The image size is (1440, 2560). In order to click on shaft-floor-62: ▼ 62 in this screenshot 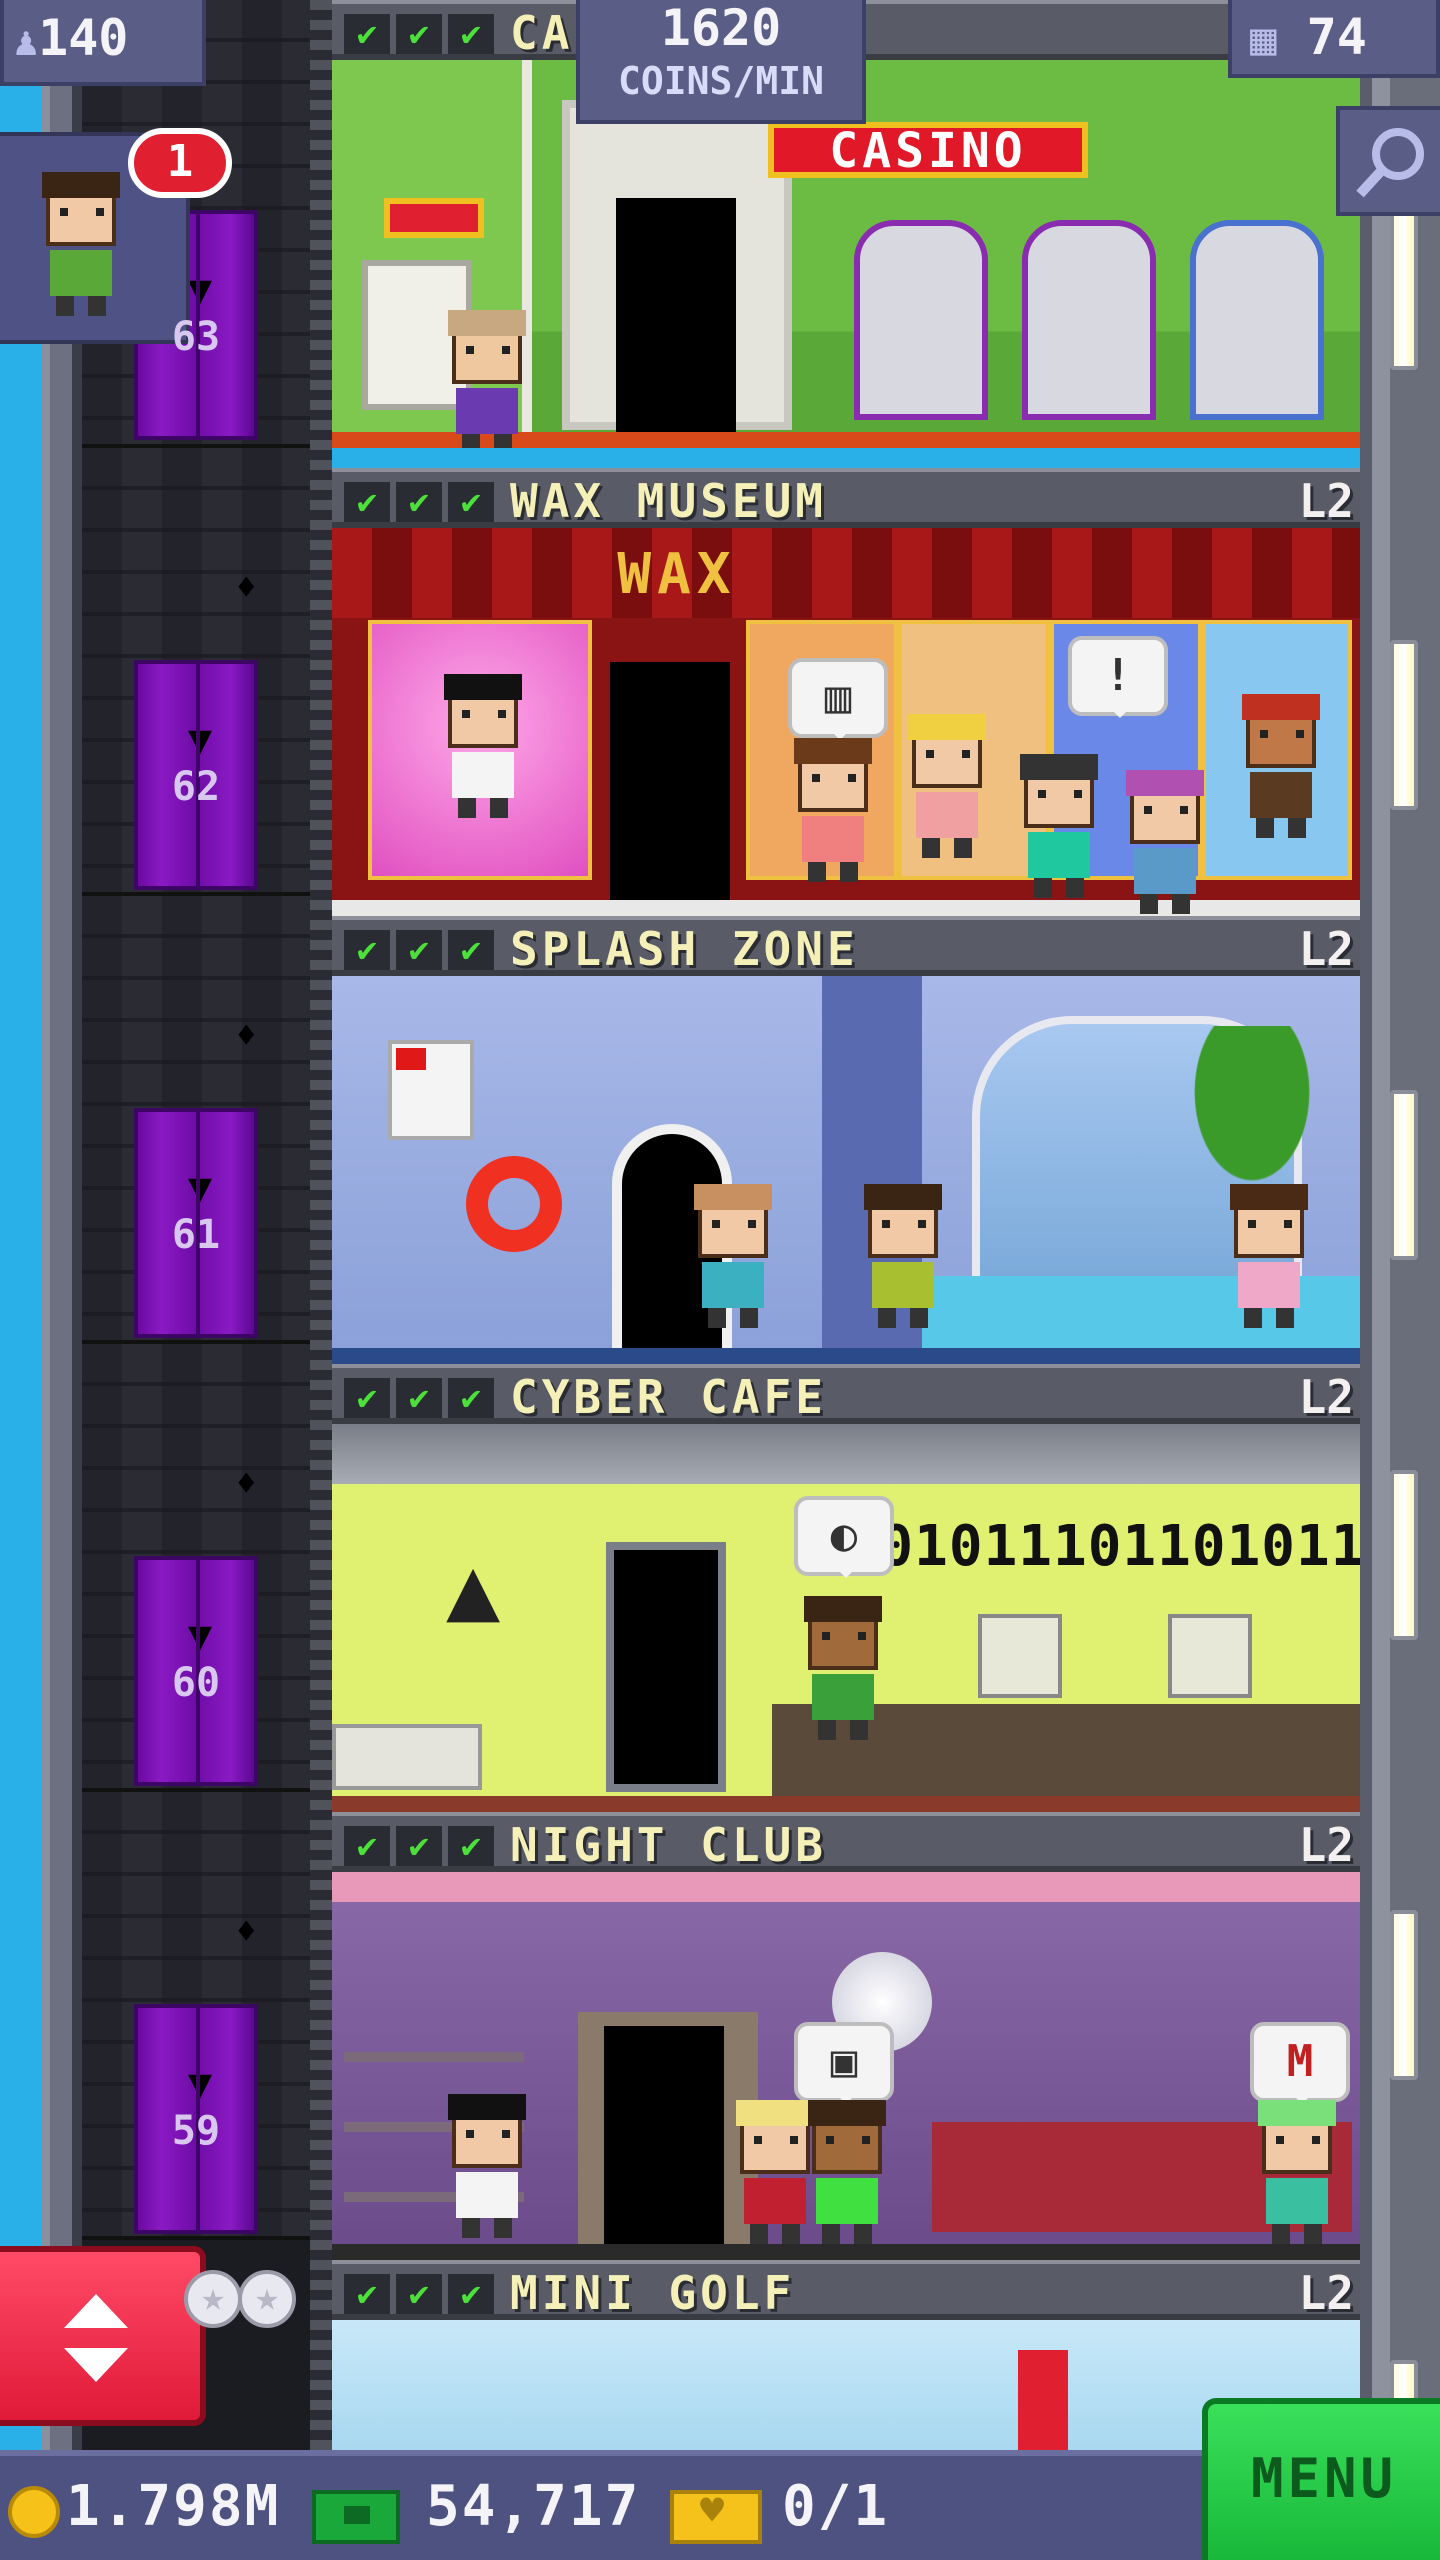, I will do `click(196, 672)`.